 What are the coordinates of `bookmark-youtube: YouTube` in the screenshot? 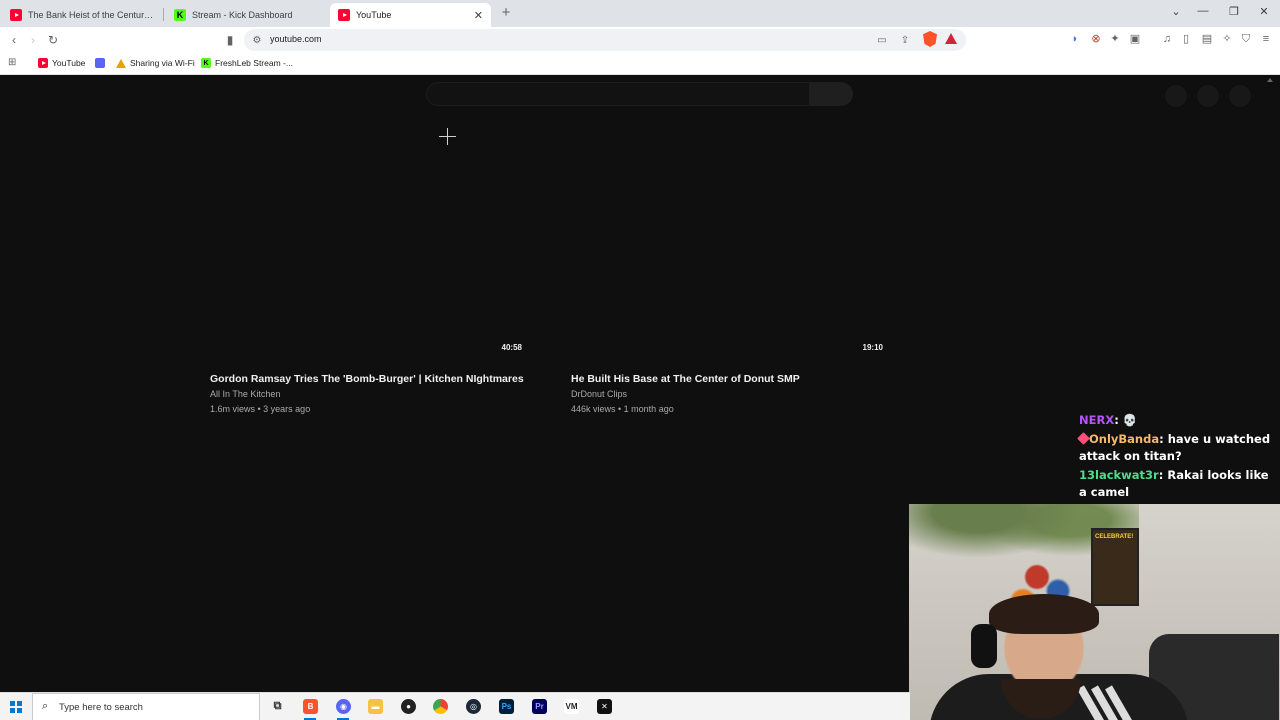 It's located at (61, 63).